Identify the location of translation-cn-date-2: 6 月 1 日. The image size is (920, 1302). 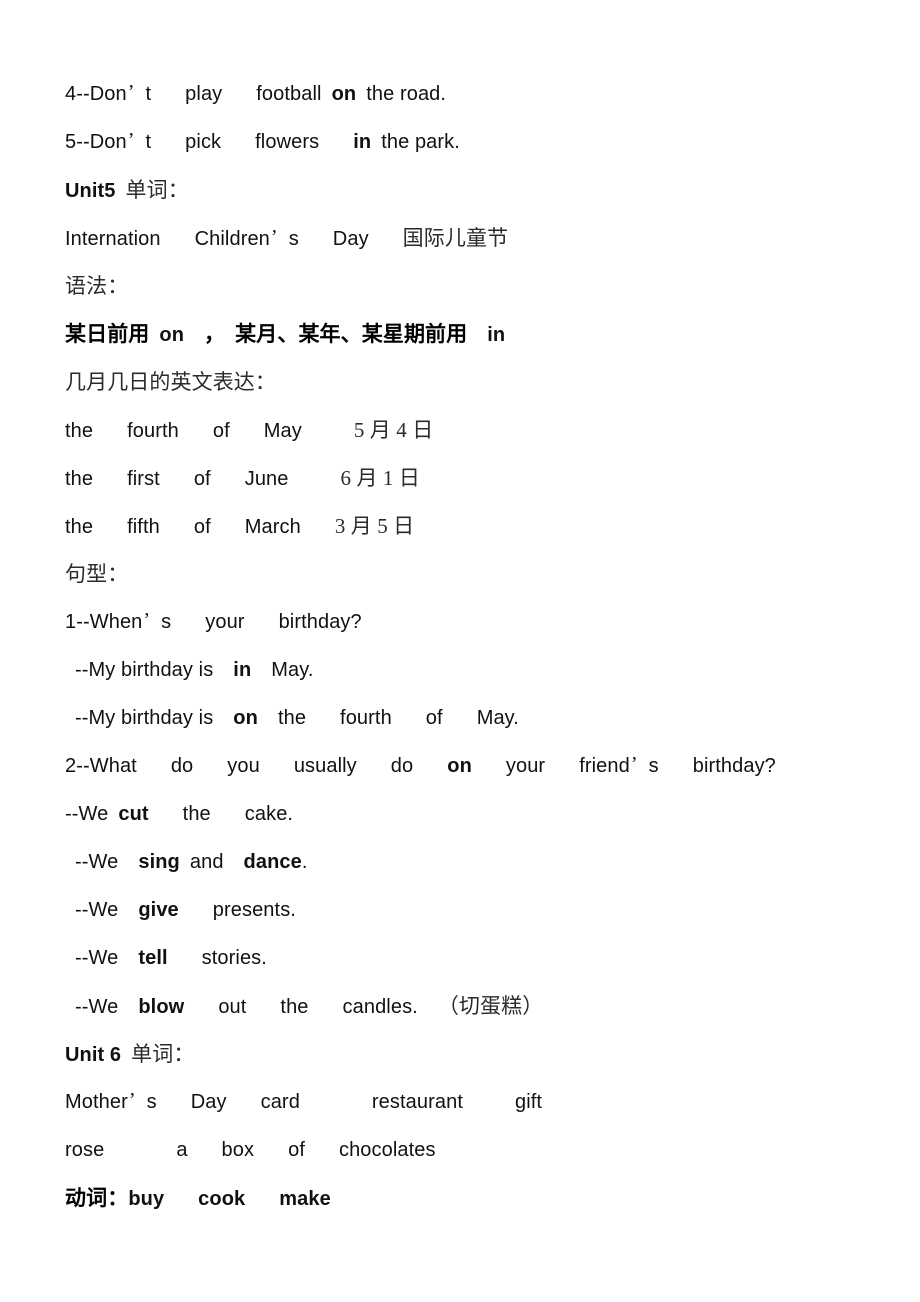
(380, 478).